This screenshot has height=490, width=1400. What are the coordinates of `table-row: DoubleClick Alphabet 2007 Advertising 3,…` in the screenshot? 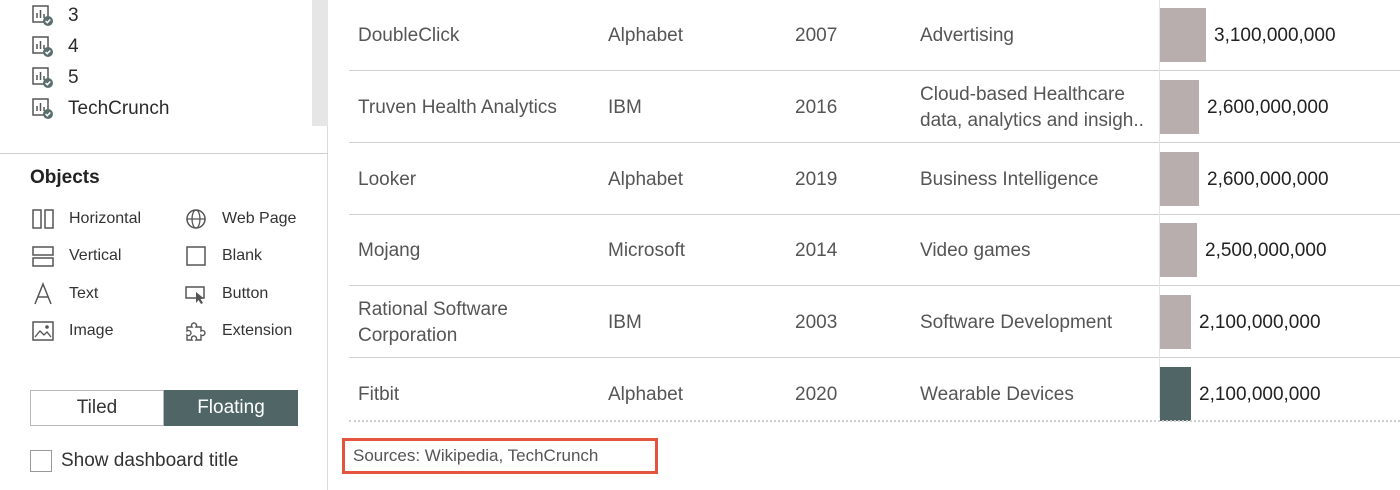 It's located at (874, 35).